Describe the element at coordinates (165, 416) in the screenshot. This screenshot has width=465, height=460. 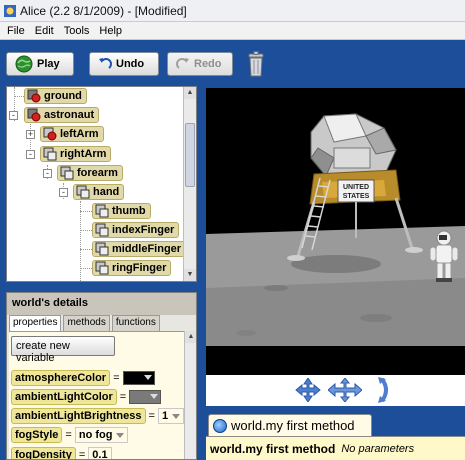
I see `value-text: 1` at that location.